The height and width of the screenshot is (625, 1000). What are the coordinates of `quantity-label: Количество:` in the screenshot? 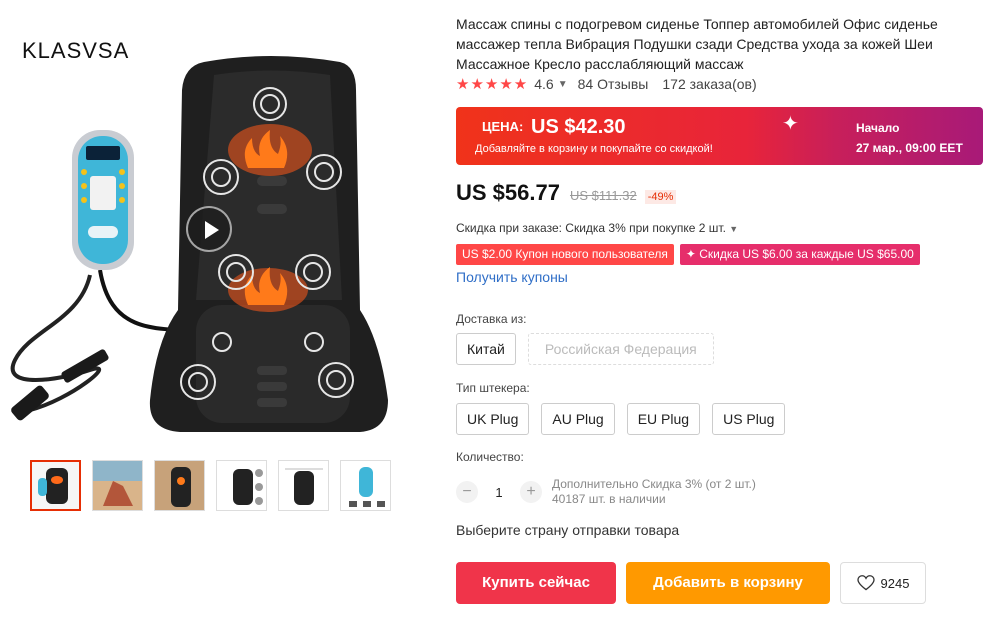 It's located at (490, 457).